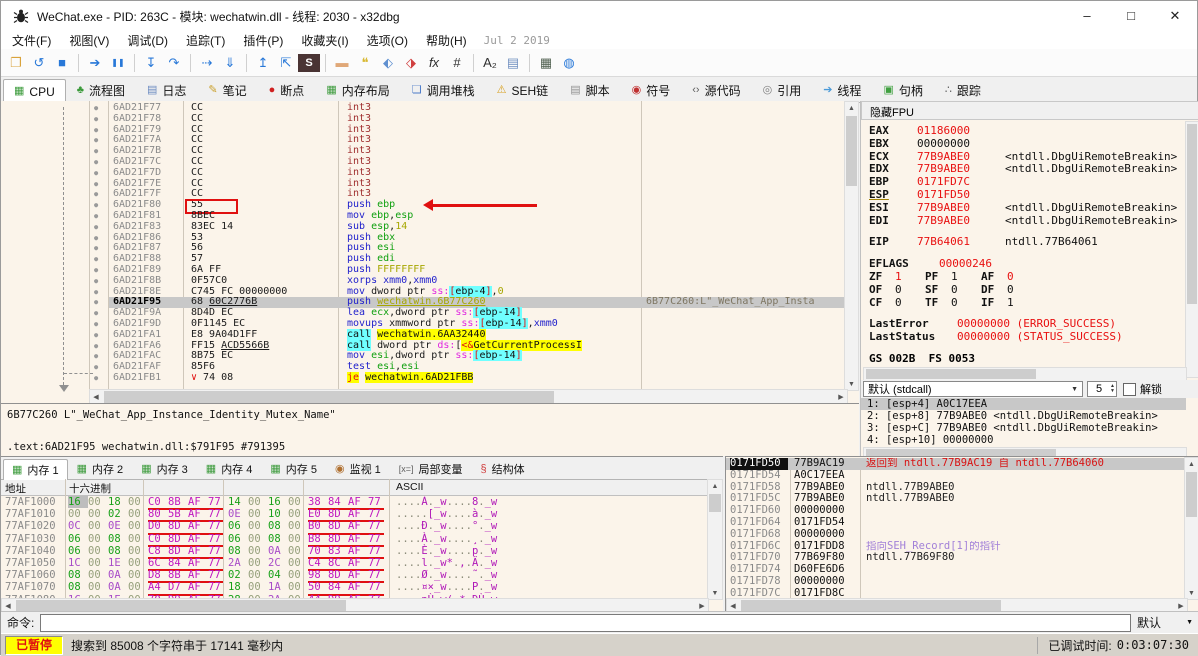  I want to click on close-button: ✕, so click(1175, 16).